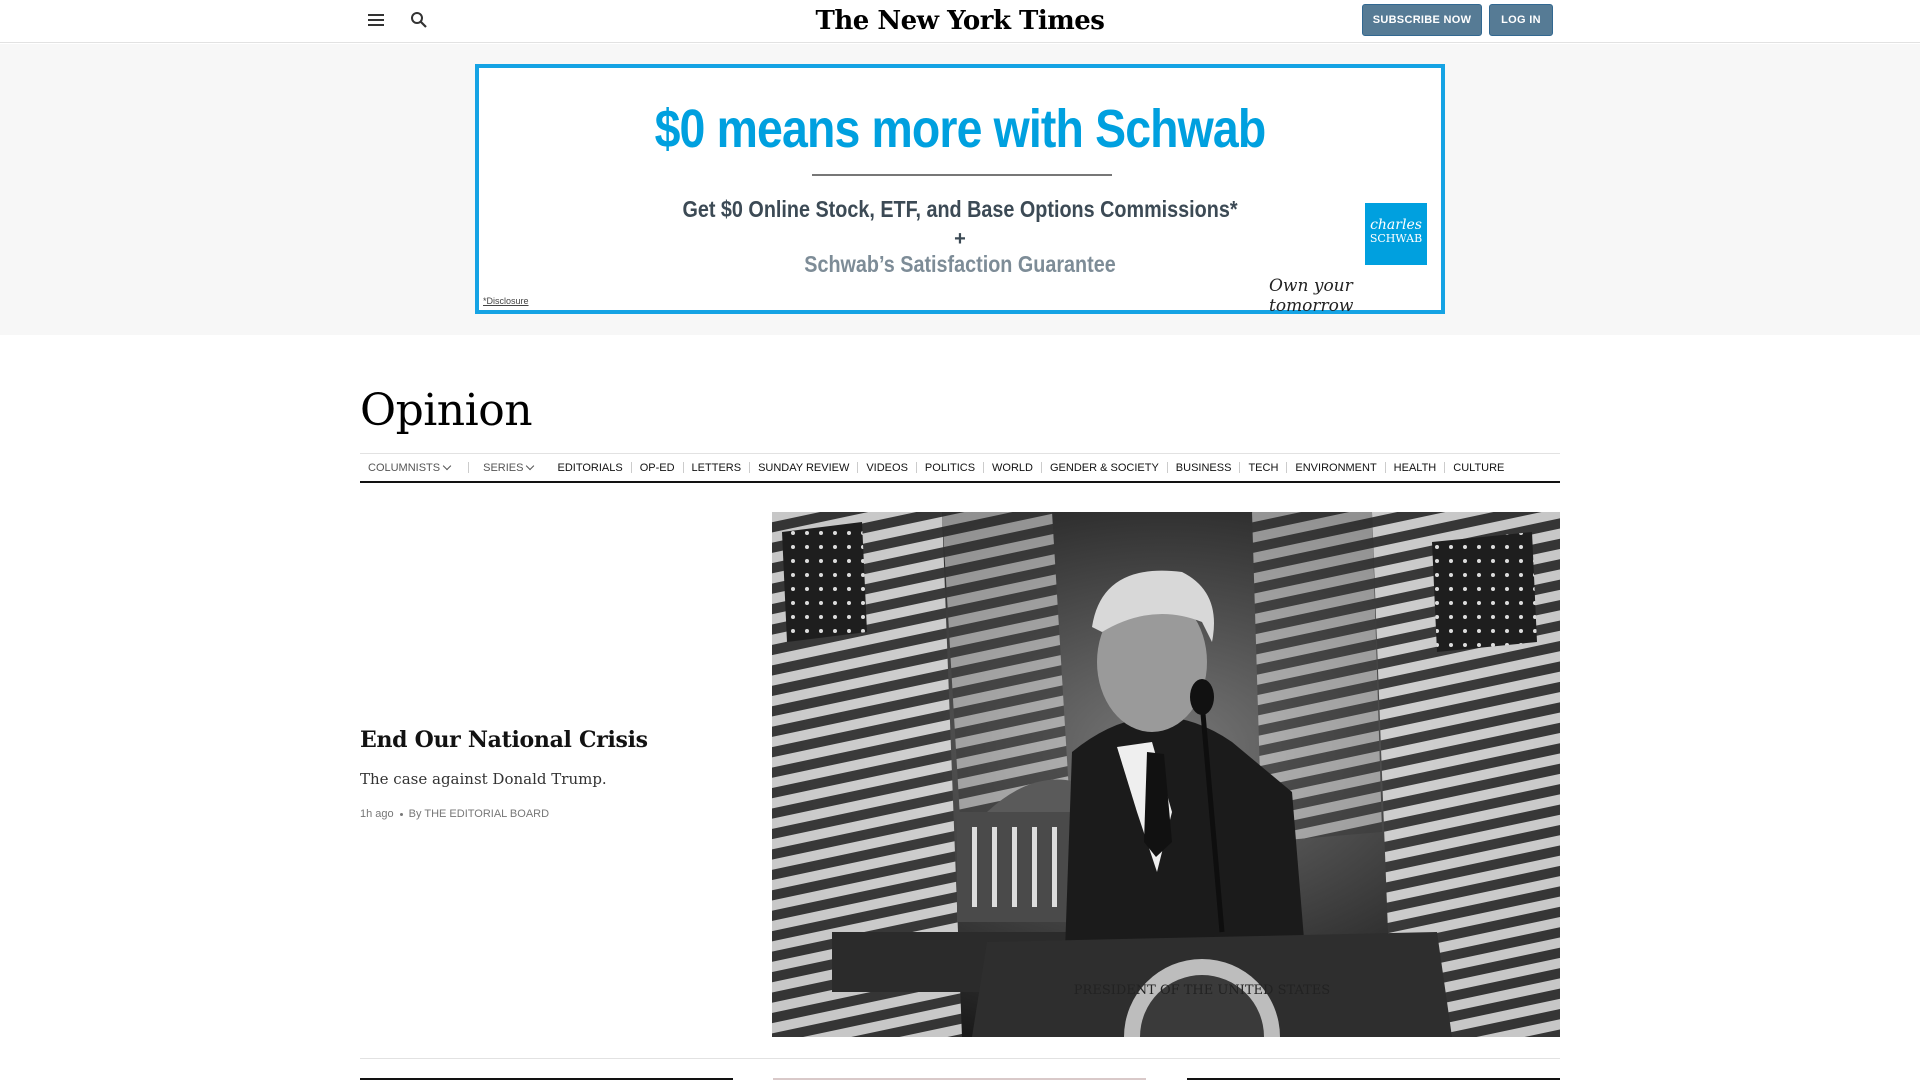 This screenshot has height=1080, width=1920. I want to click on nav-culture: CULTURE, so click(1478, 468).